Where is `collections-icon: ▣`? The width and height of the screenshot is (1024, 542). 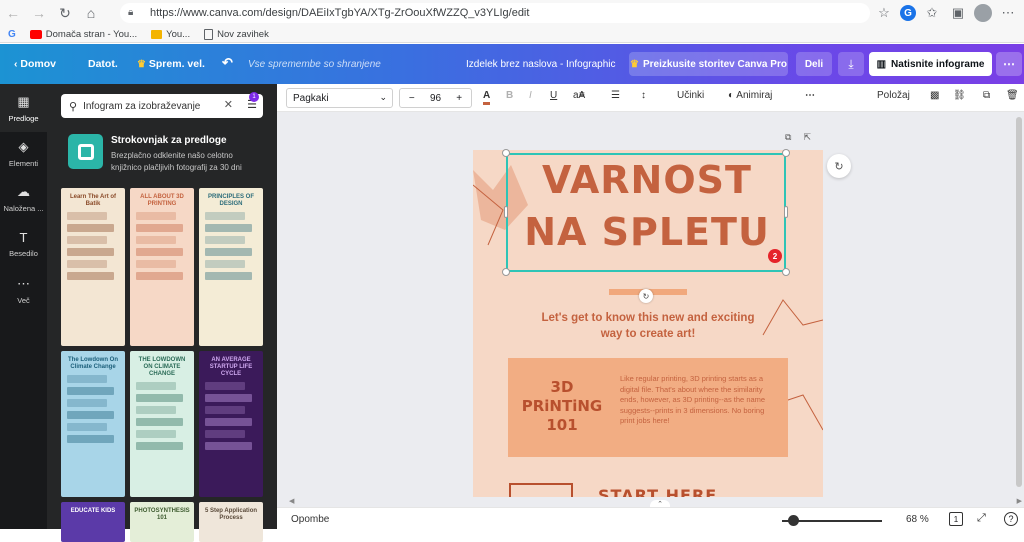
collections-icon: ▣ is located at coordinates (958, 13).